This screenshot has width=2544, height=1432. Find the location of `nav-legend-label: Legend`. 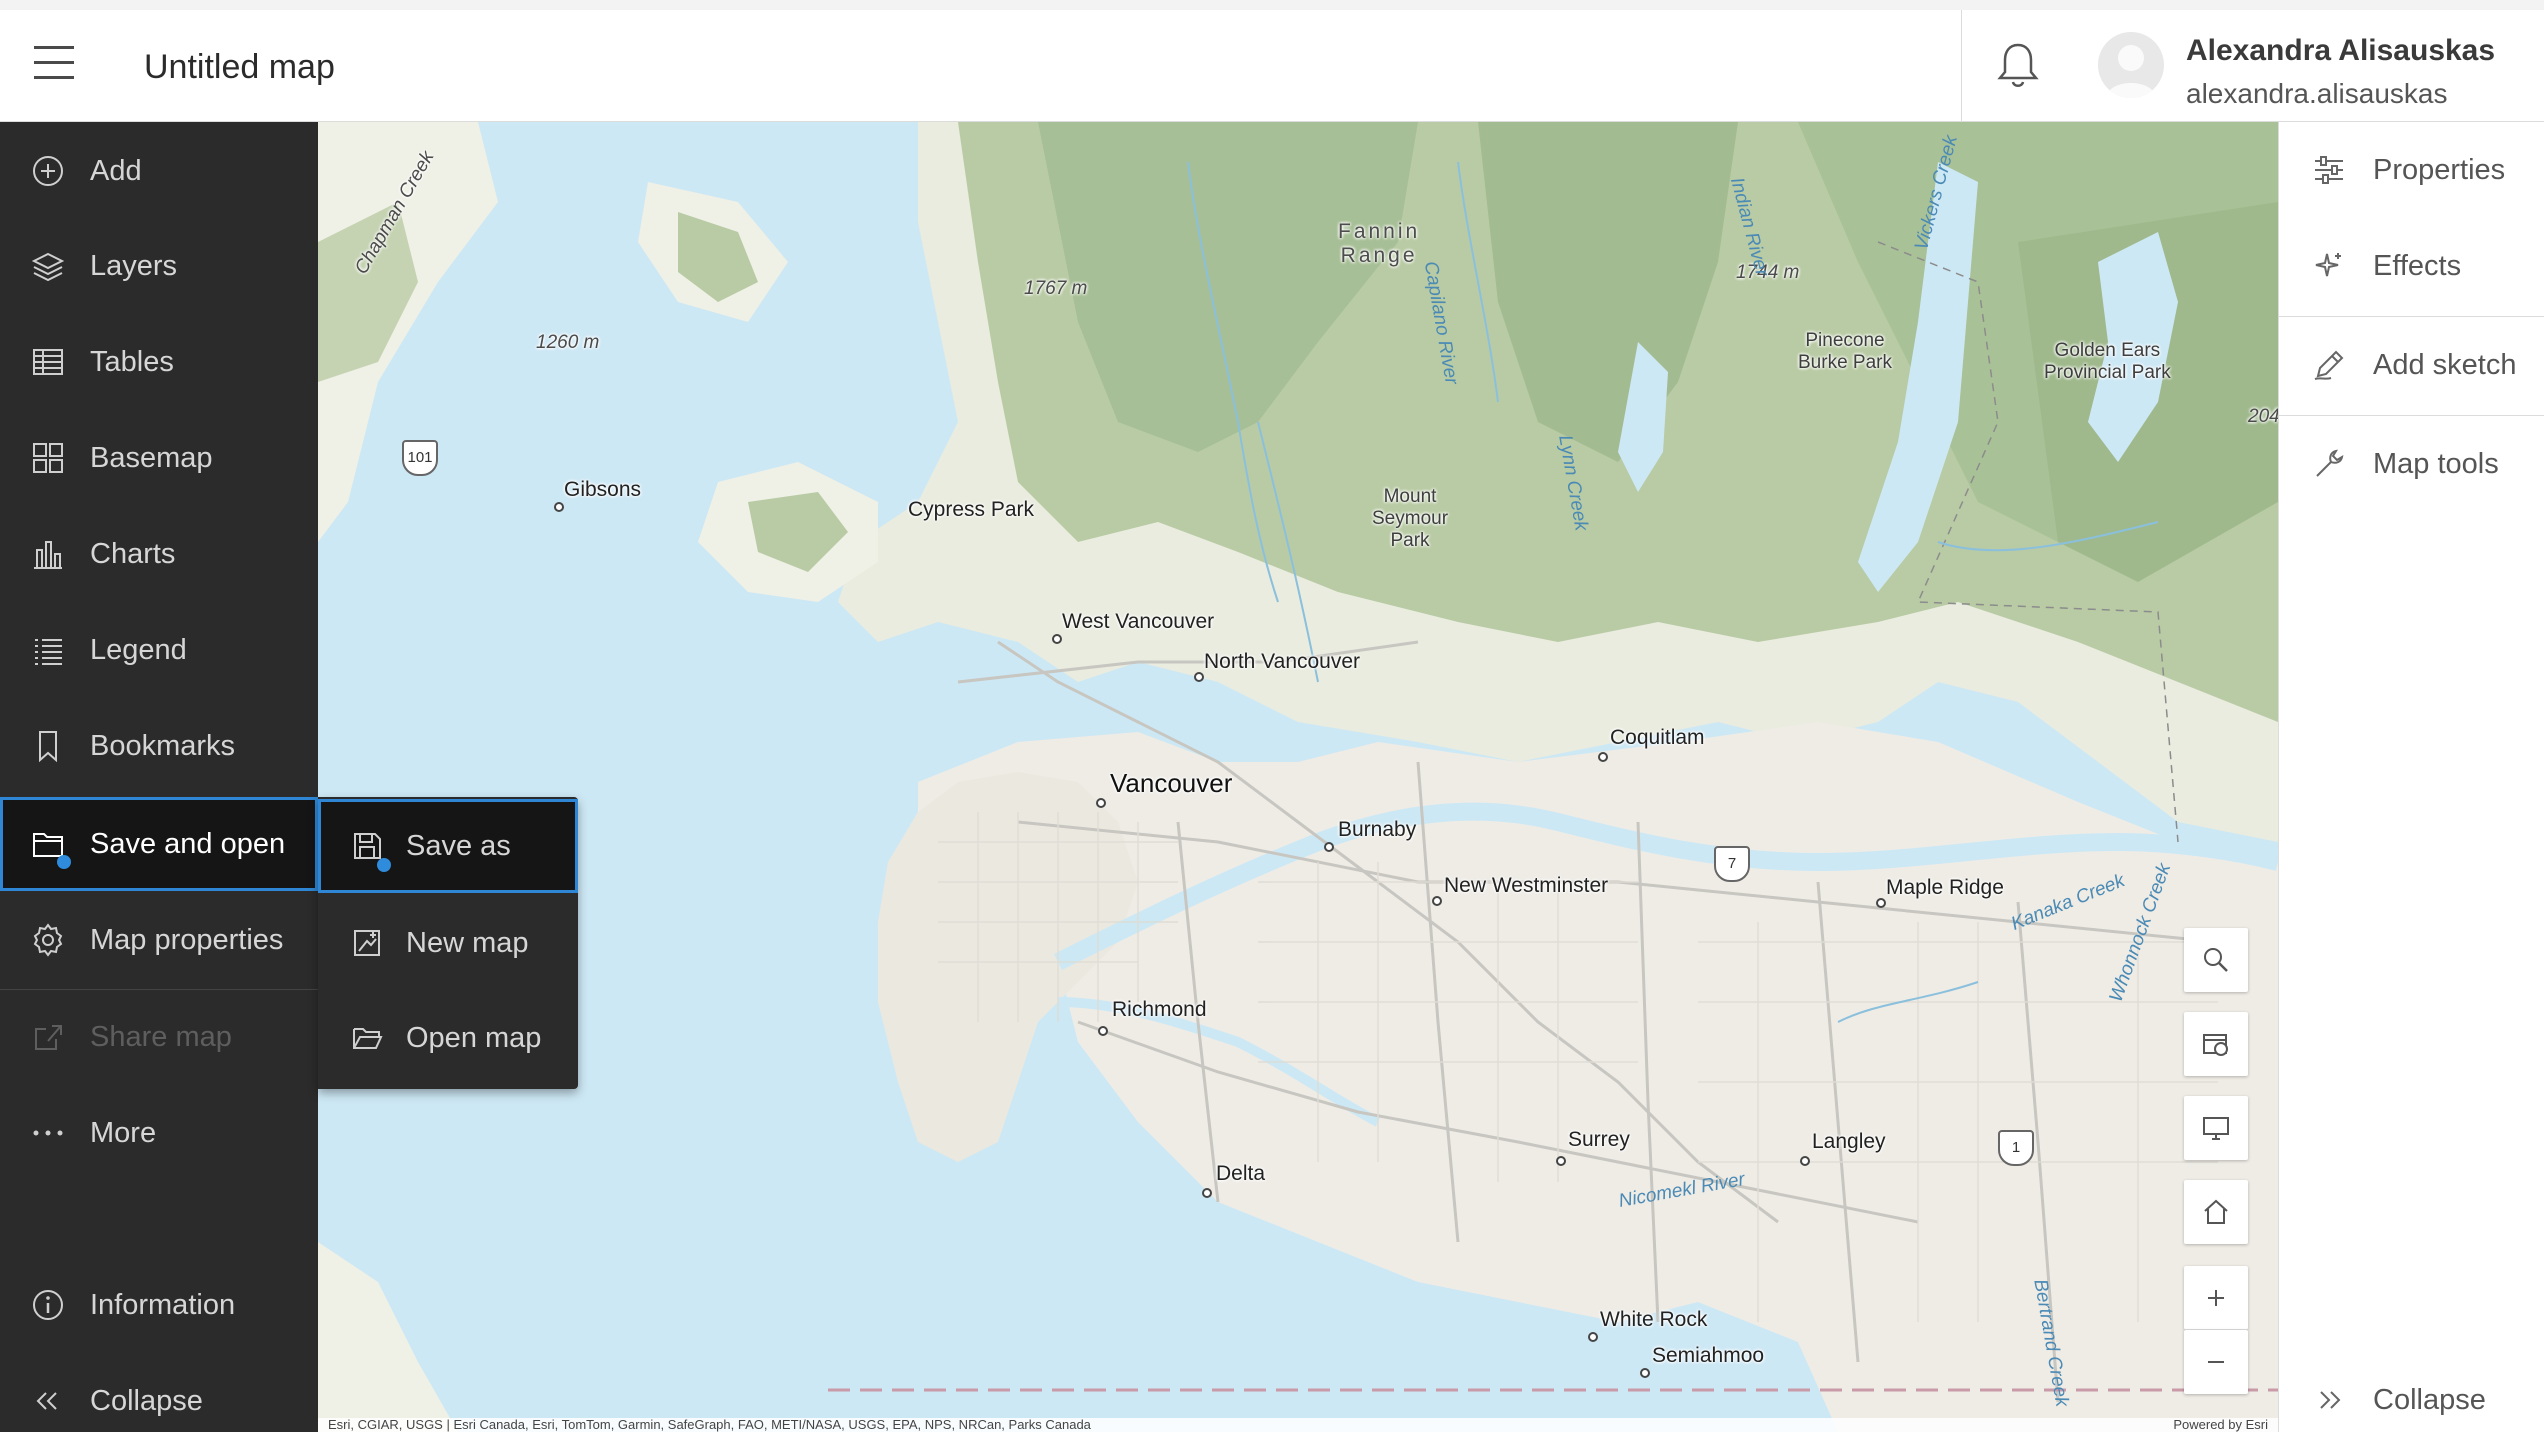

nav-legend-label: Legend is located at coordinates (138, 649).